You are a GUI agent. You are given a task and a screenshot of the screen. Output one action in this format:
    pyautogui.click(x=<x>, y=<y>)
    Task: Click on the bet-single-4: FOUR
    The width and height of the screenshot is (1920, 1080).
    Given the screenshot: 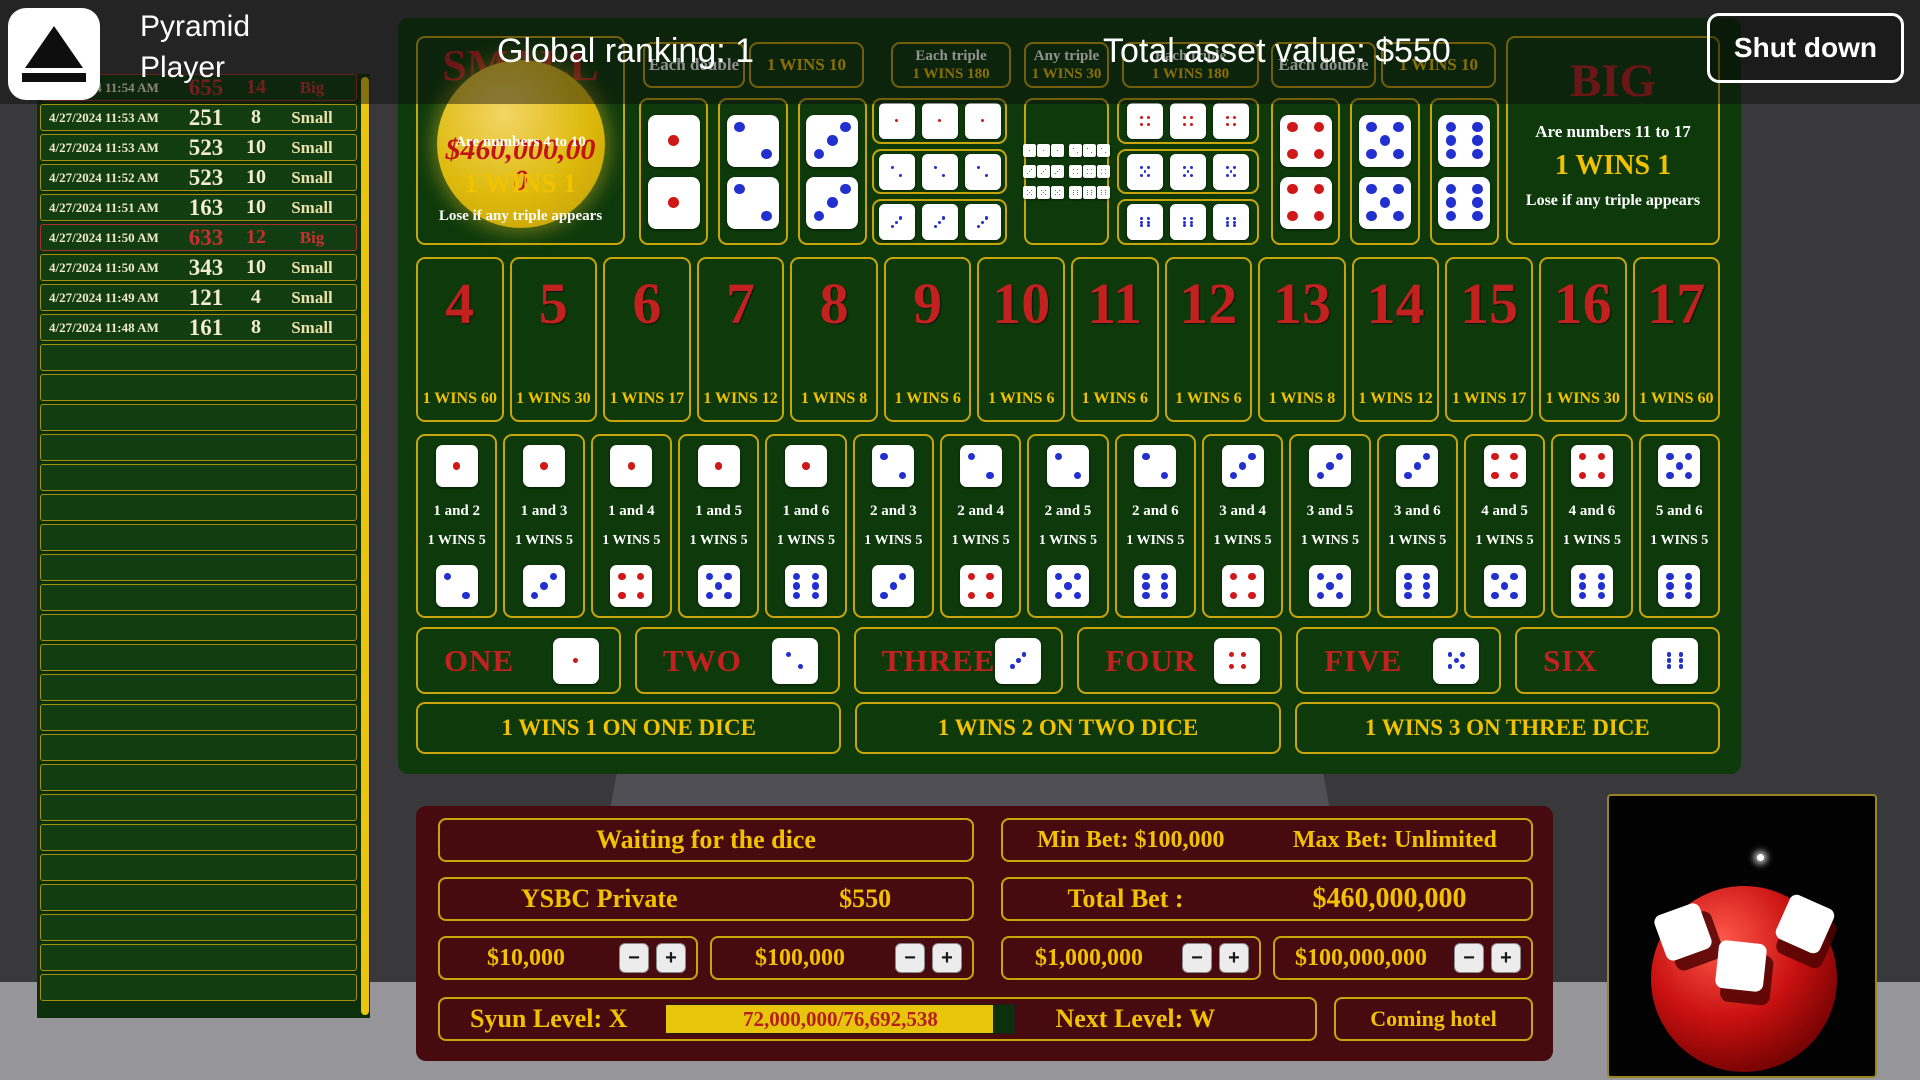 What is the action you would take?
    pyautogui.click(x=1180, y=660)
    